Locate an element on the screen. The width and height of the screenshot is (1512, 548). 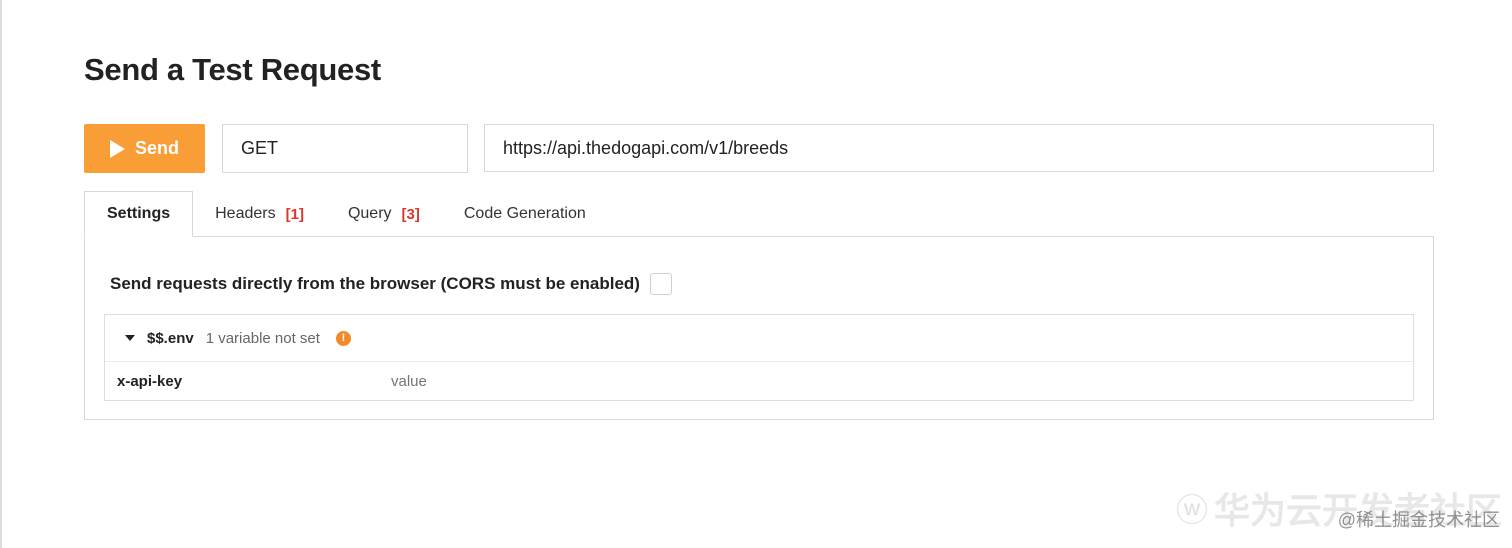
page-title: Send a Test Request is located at coordinates (232, 69).